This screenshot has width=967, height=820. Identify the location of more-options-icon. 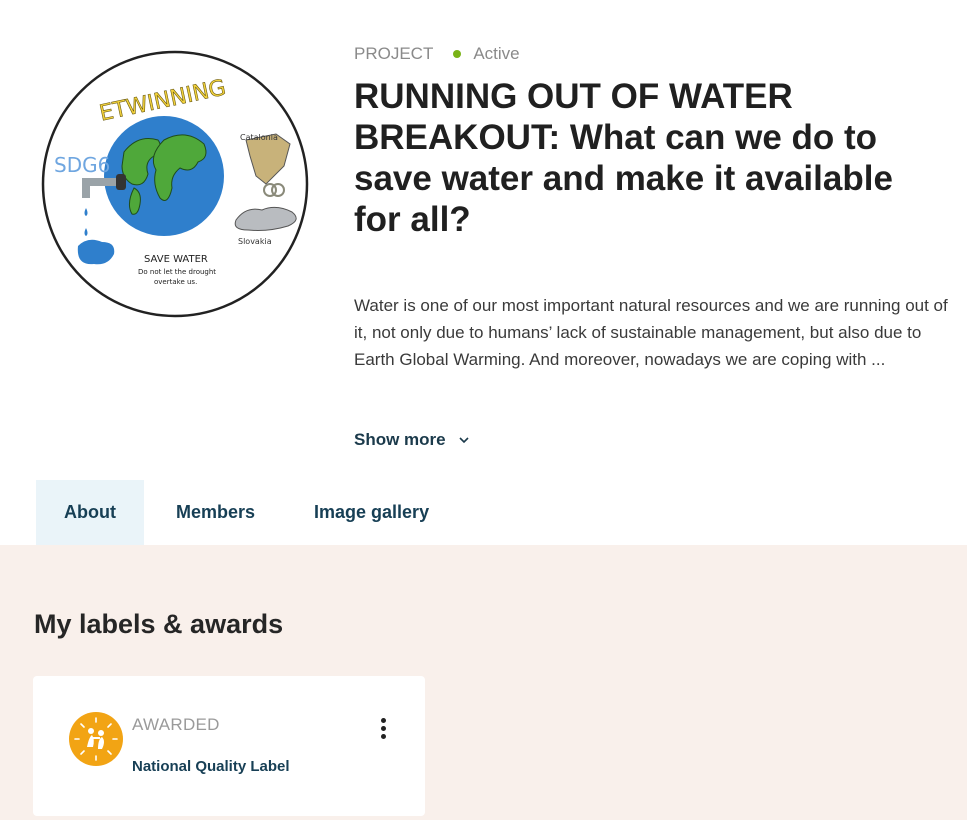
(383, 728).